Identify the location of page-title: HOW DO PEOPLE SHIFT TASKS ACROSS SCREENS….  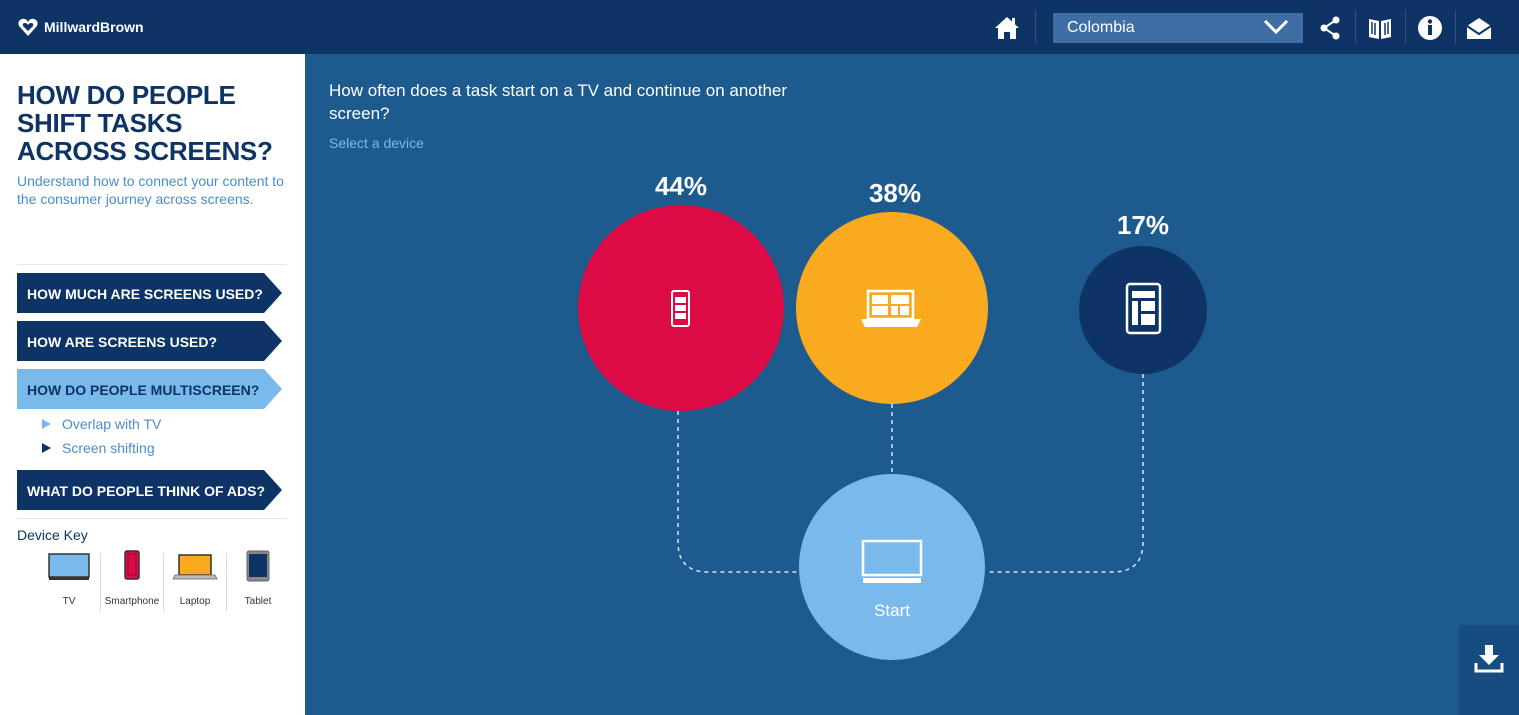
(145, 123).